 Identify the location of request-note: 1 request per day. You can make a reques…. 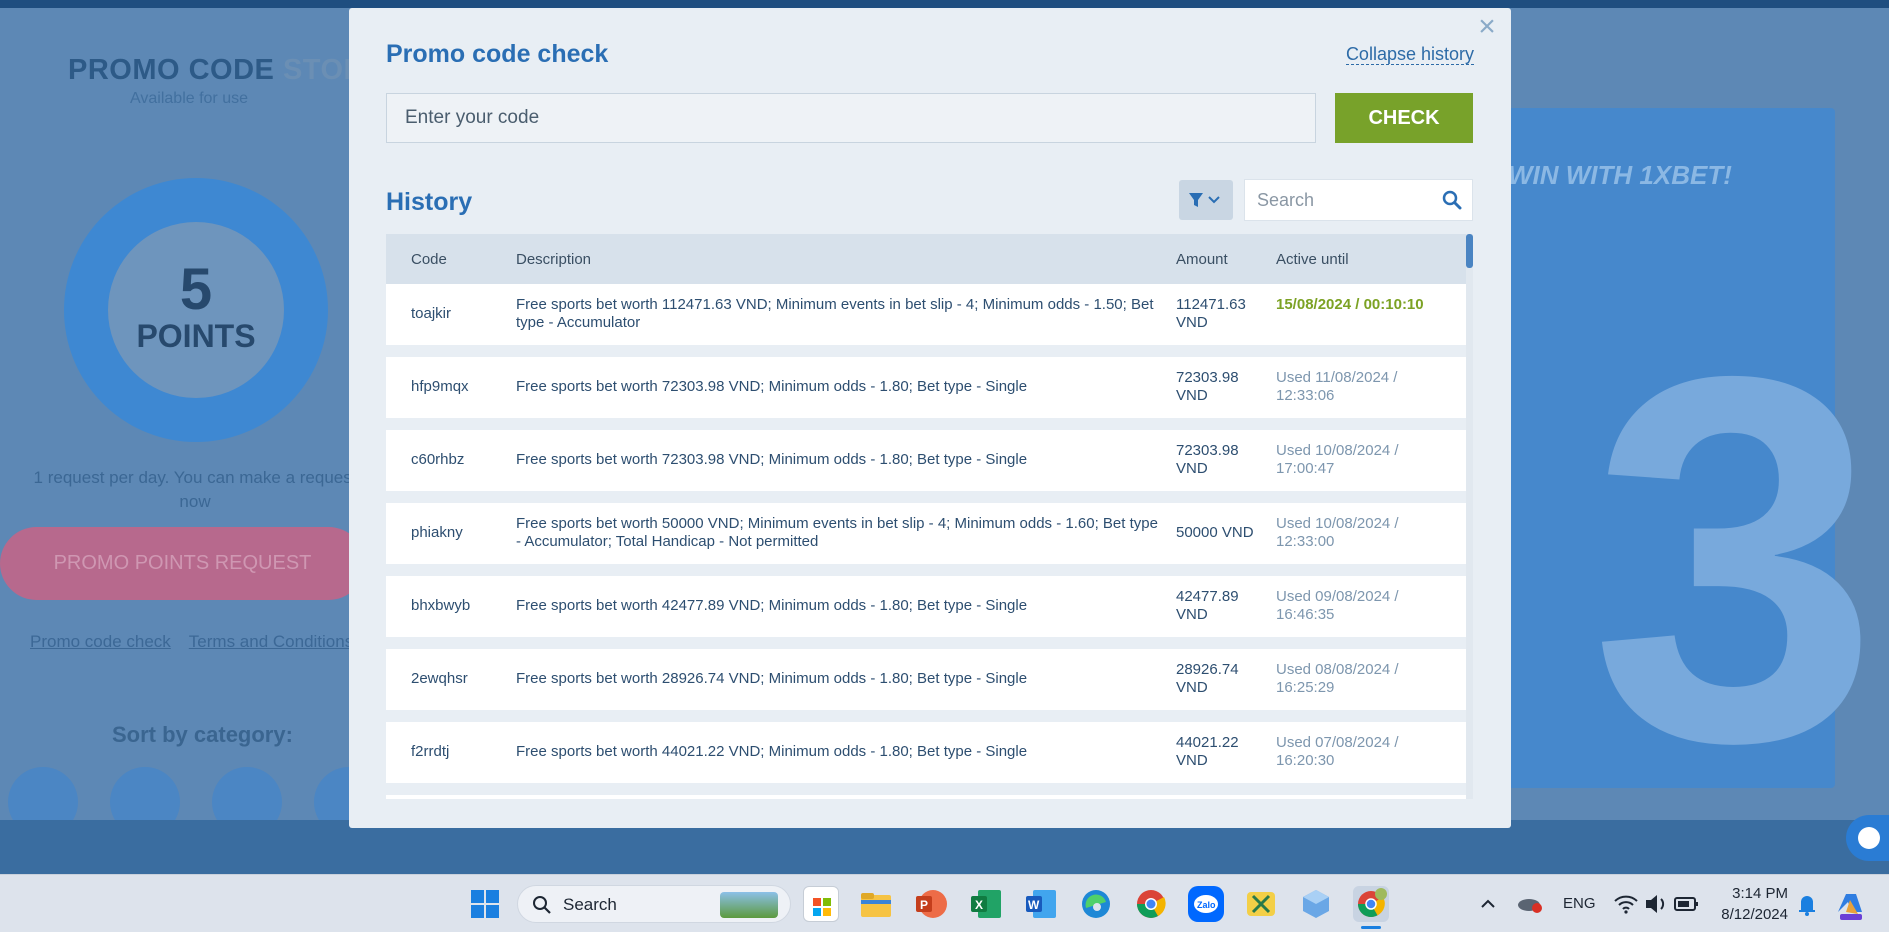
(195, 489).